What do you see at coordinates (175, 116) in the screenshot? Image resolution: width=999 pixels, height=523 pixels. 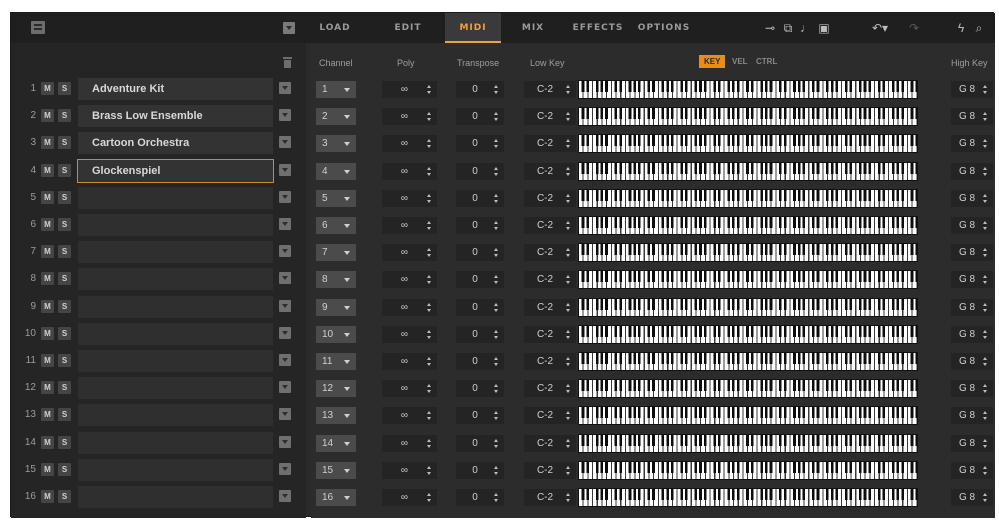 I see `slot-name: Brass Low Ensemble` at bounding box center [175, 116].